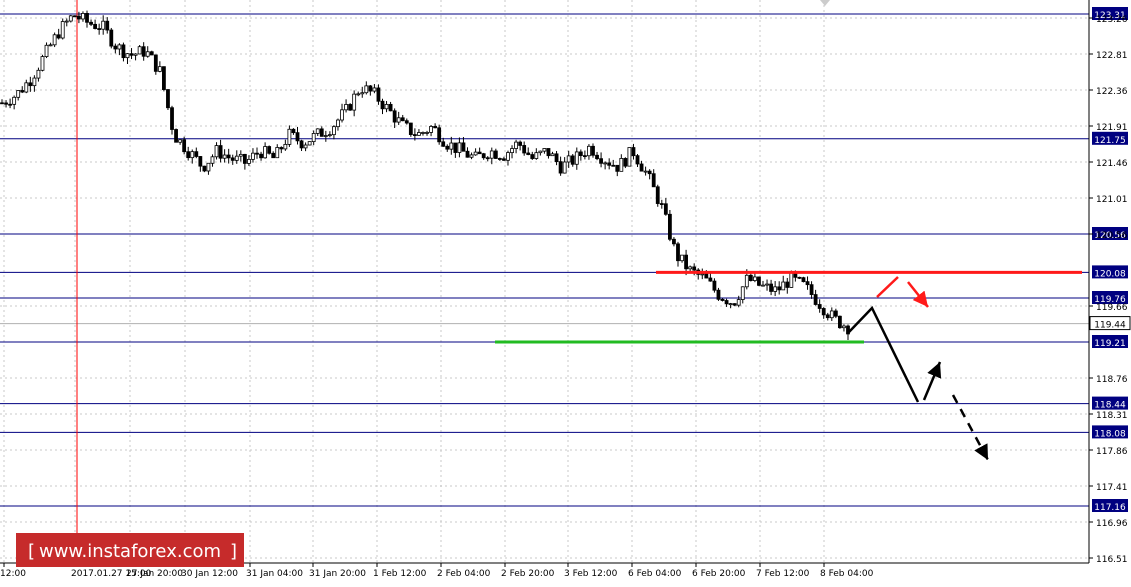 This screenshot has height=587, width=1131. Describe the element at coordinates (130, 550) in the screenshot. I see `watermark: www.instaforex.com [ ]` at that location.